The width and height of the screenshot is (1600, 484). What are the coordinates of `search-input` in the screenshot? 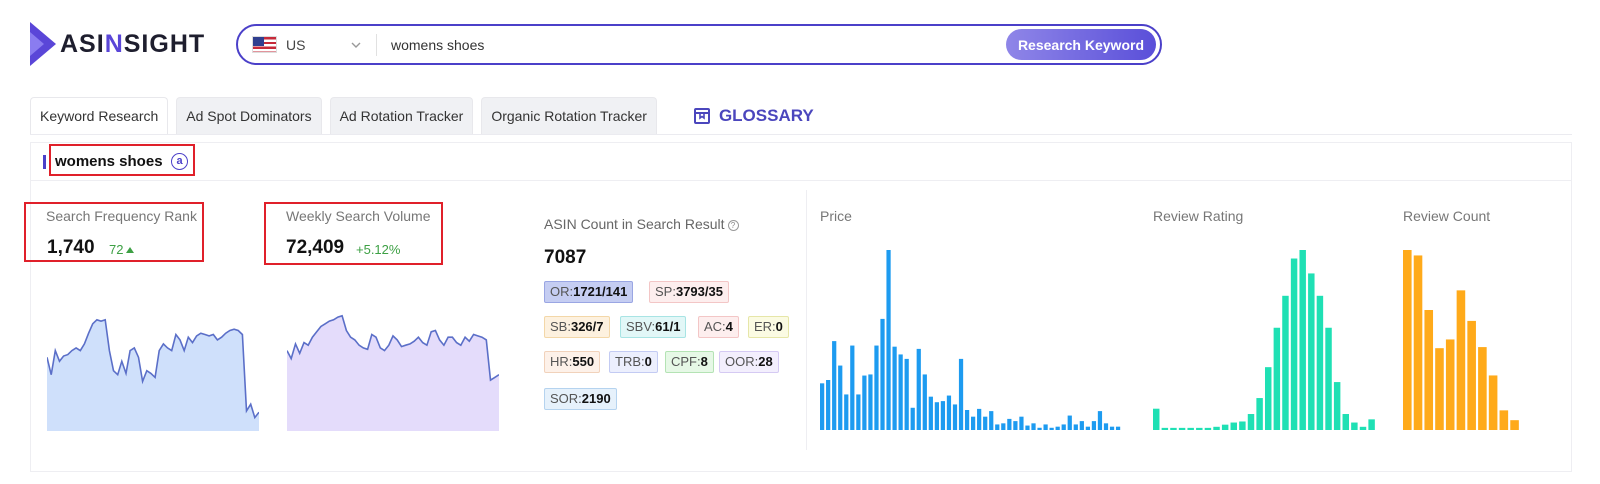 It's located at (691, 44).